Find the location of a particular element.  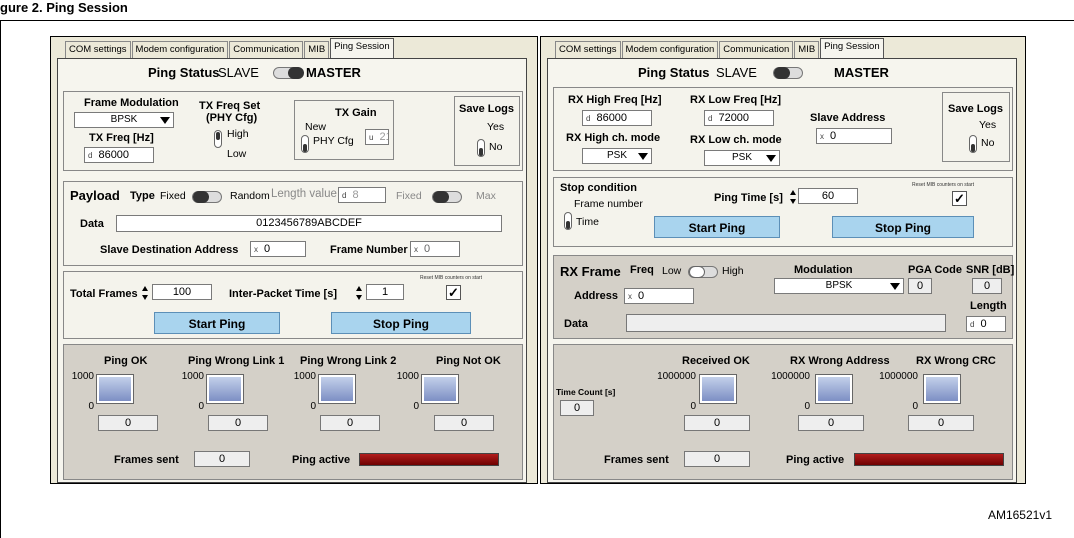

stop-condition-label: Stop condition is located at coordinates (598, 188).